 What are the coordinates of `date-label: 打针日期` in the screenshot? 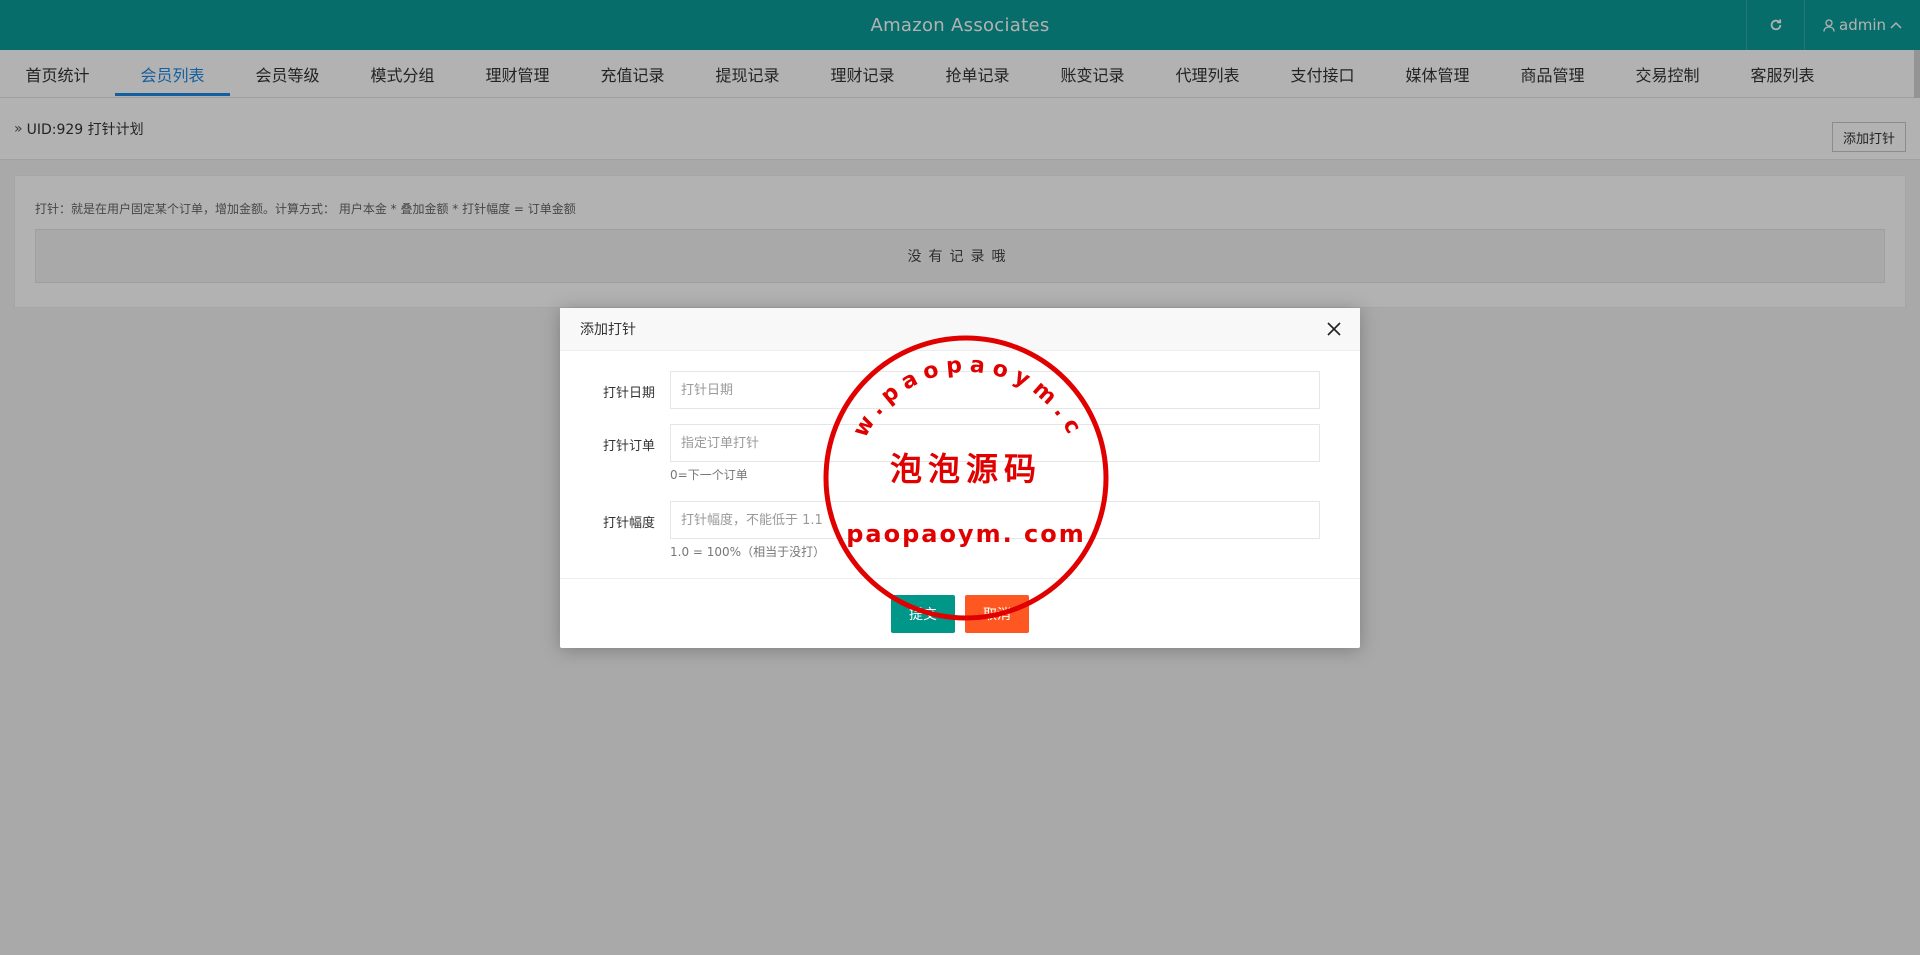 It's located at (628, 393).